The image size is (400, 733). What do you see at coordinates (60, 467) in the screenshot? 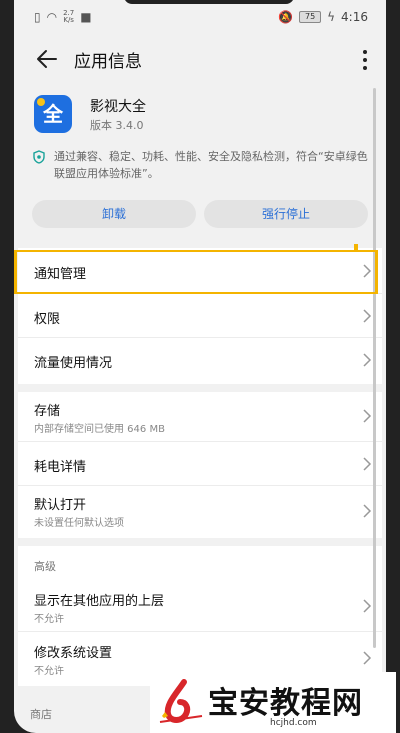
I see `row-battery-details-label: 耗电详情` at bounding box center [60, 467].